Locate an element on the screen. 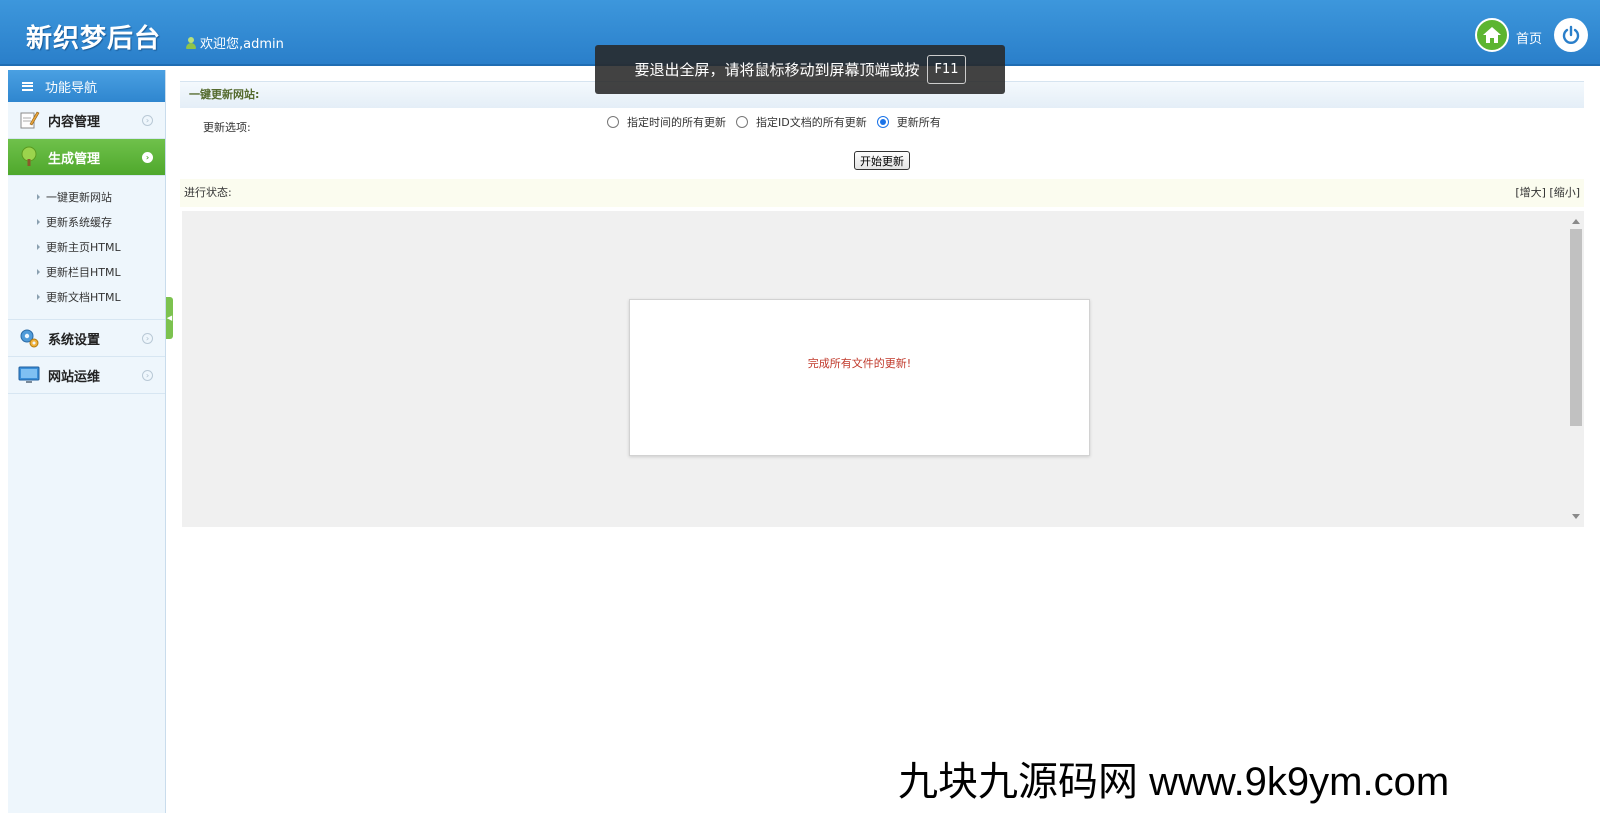  zoom-in-link: [增大] is located at coordinates (1530, 192).